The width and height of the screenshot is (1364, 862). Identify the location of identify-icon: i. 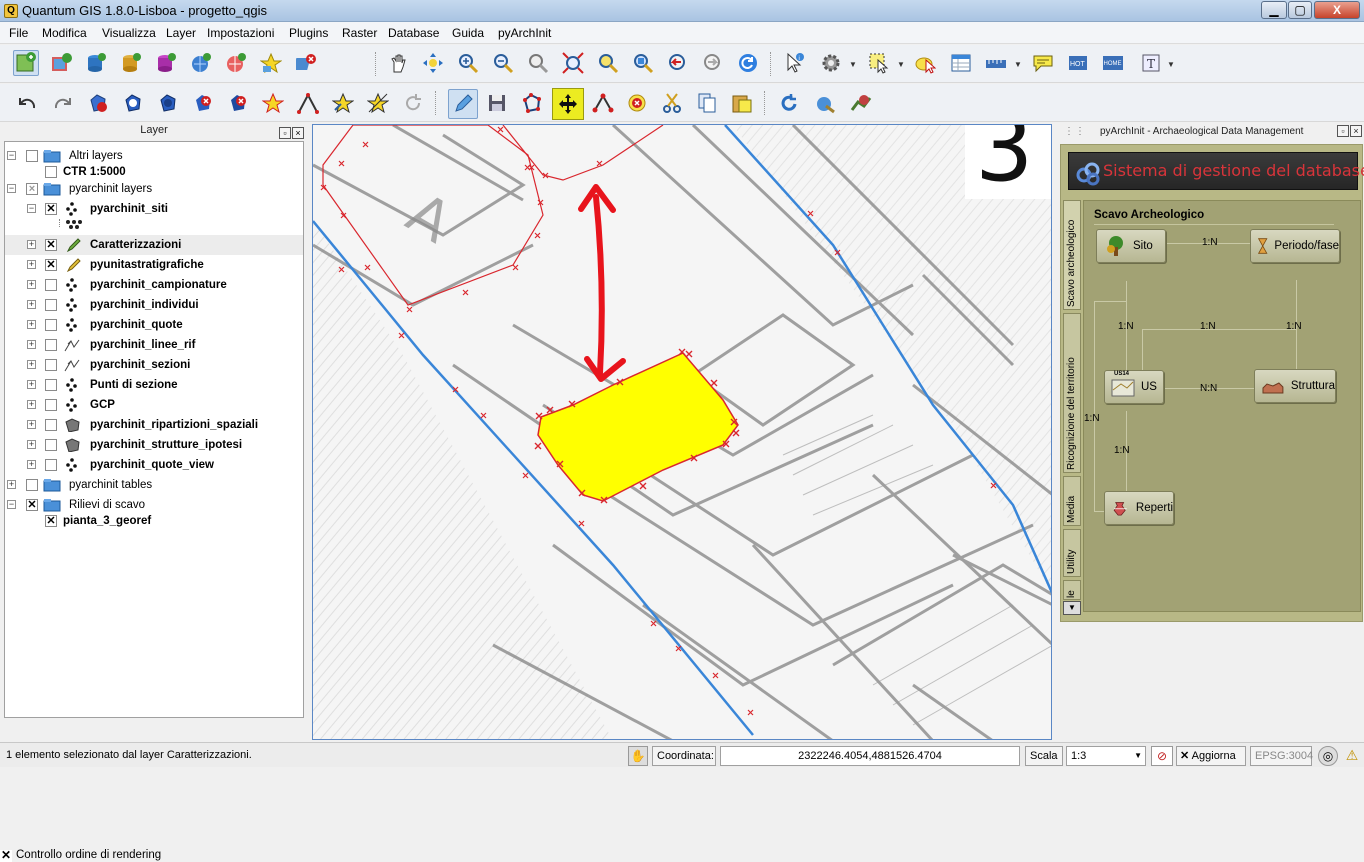
(795, 63).